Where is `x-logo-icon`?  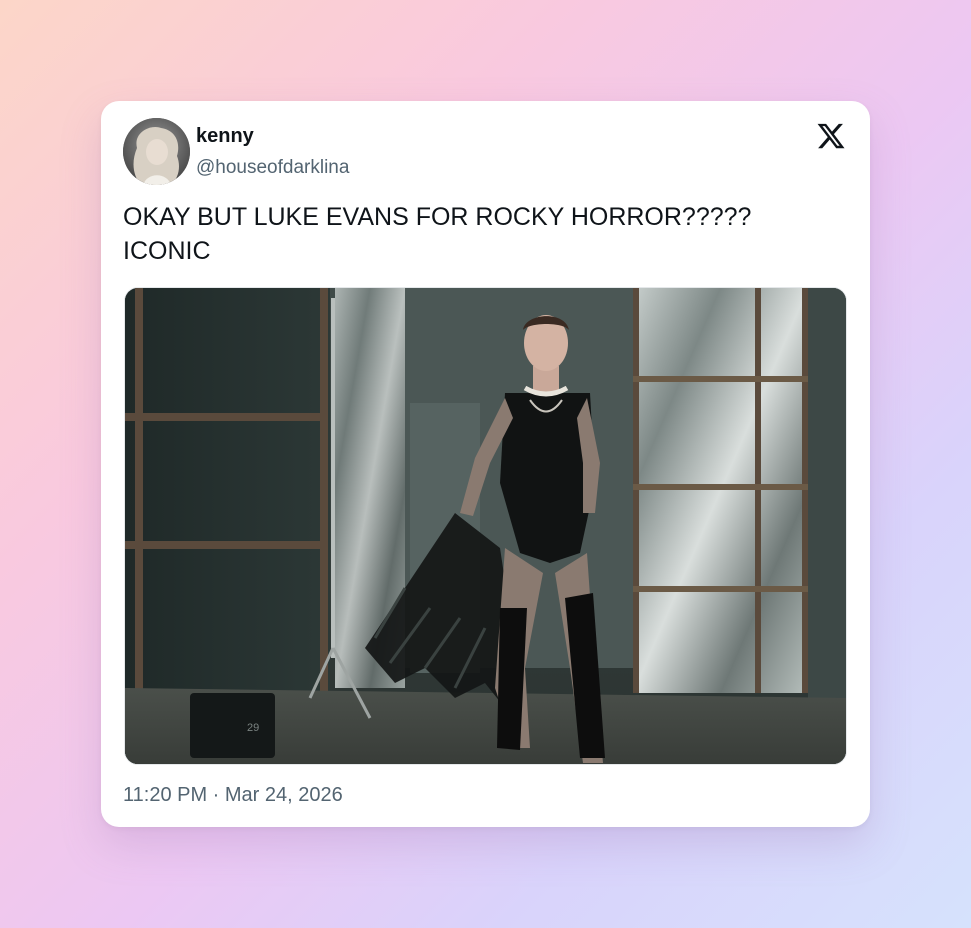 x-logo-icon is located at coordinates (831, 136).